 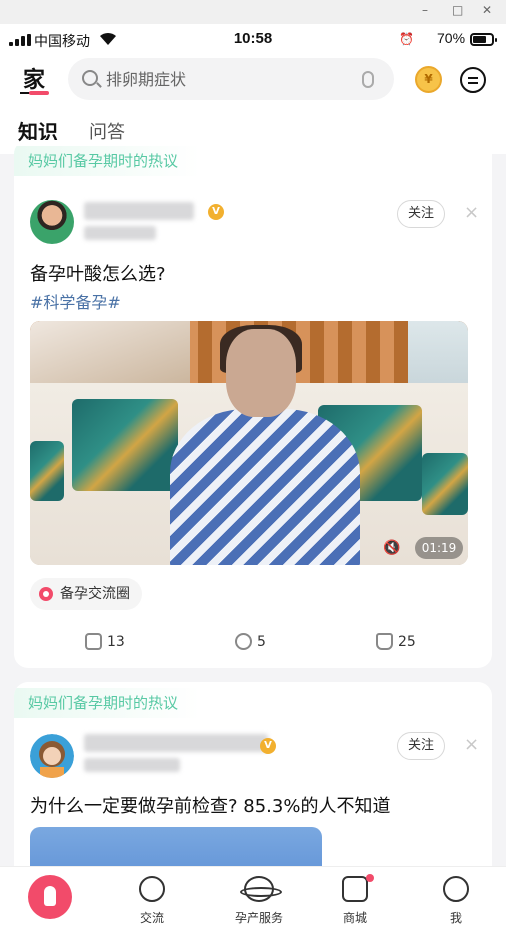 I want to click on share-count: 13, so click(x=116, y=642).